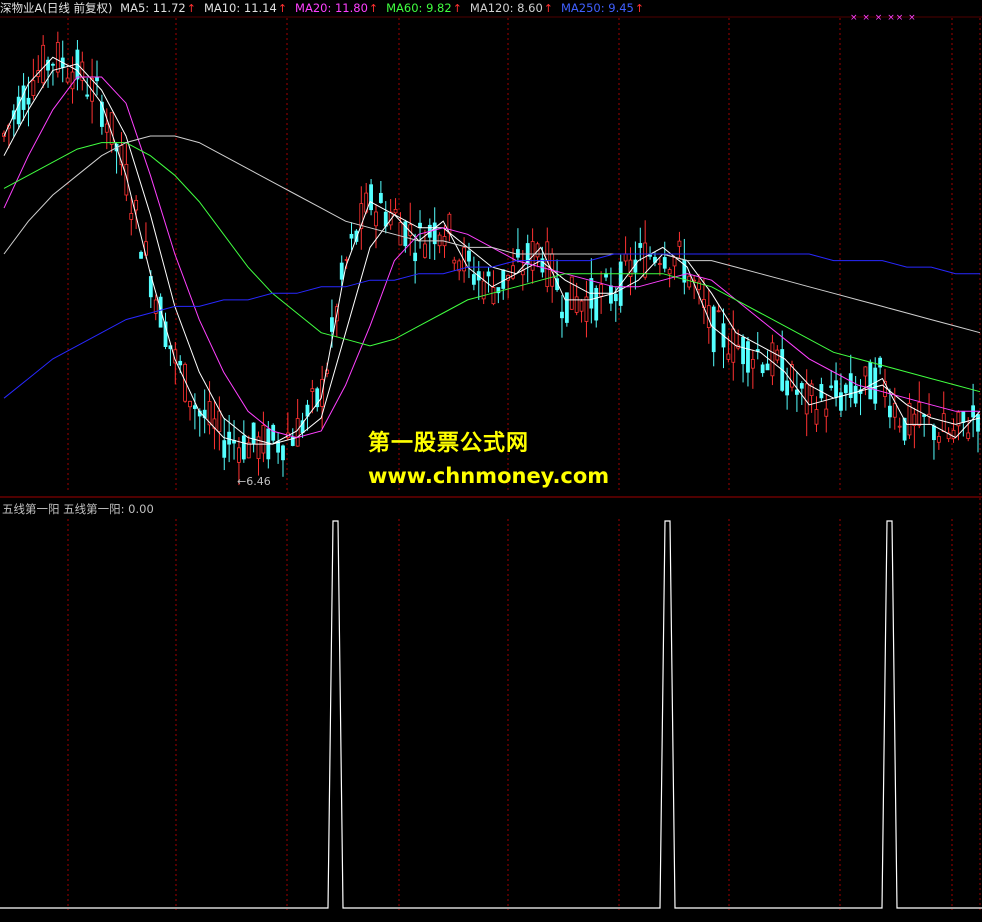  What do you see at coordinates (245, 8) in the screenshot?
I see `ma-legend-item: MA10: 11.14↑` at bounding box center [245, 8].